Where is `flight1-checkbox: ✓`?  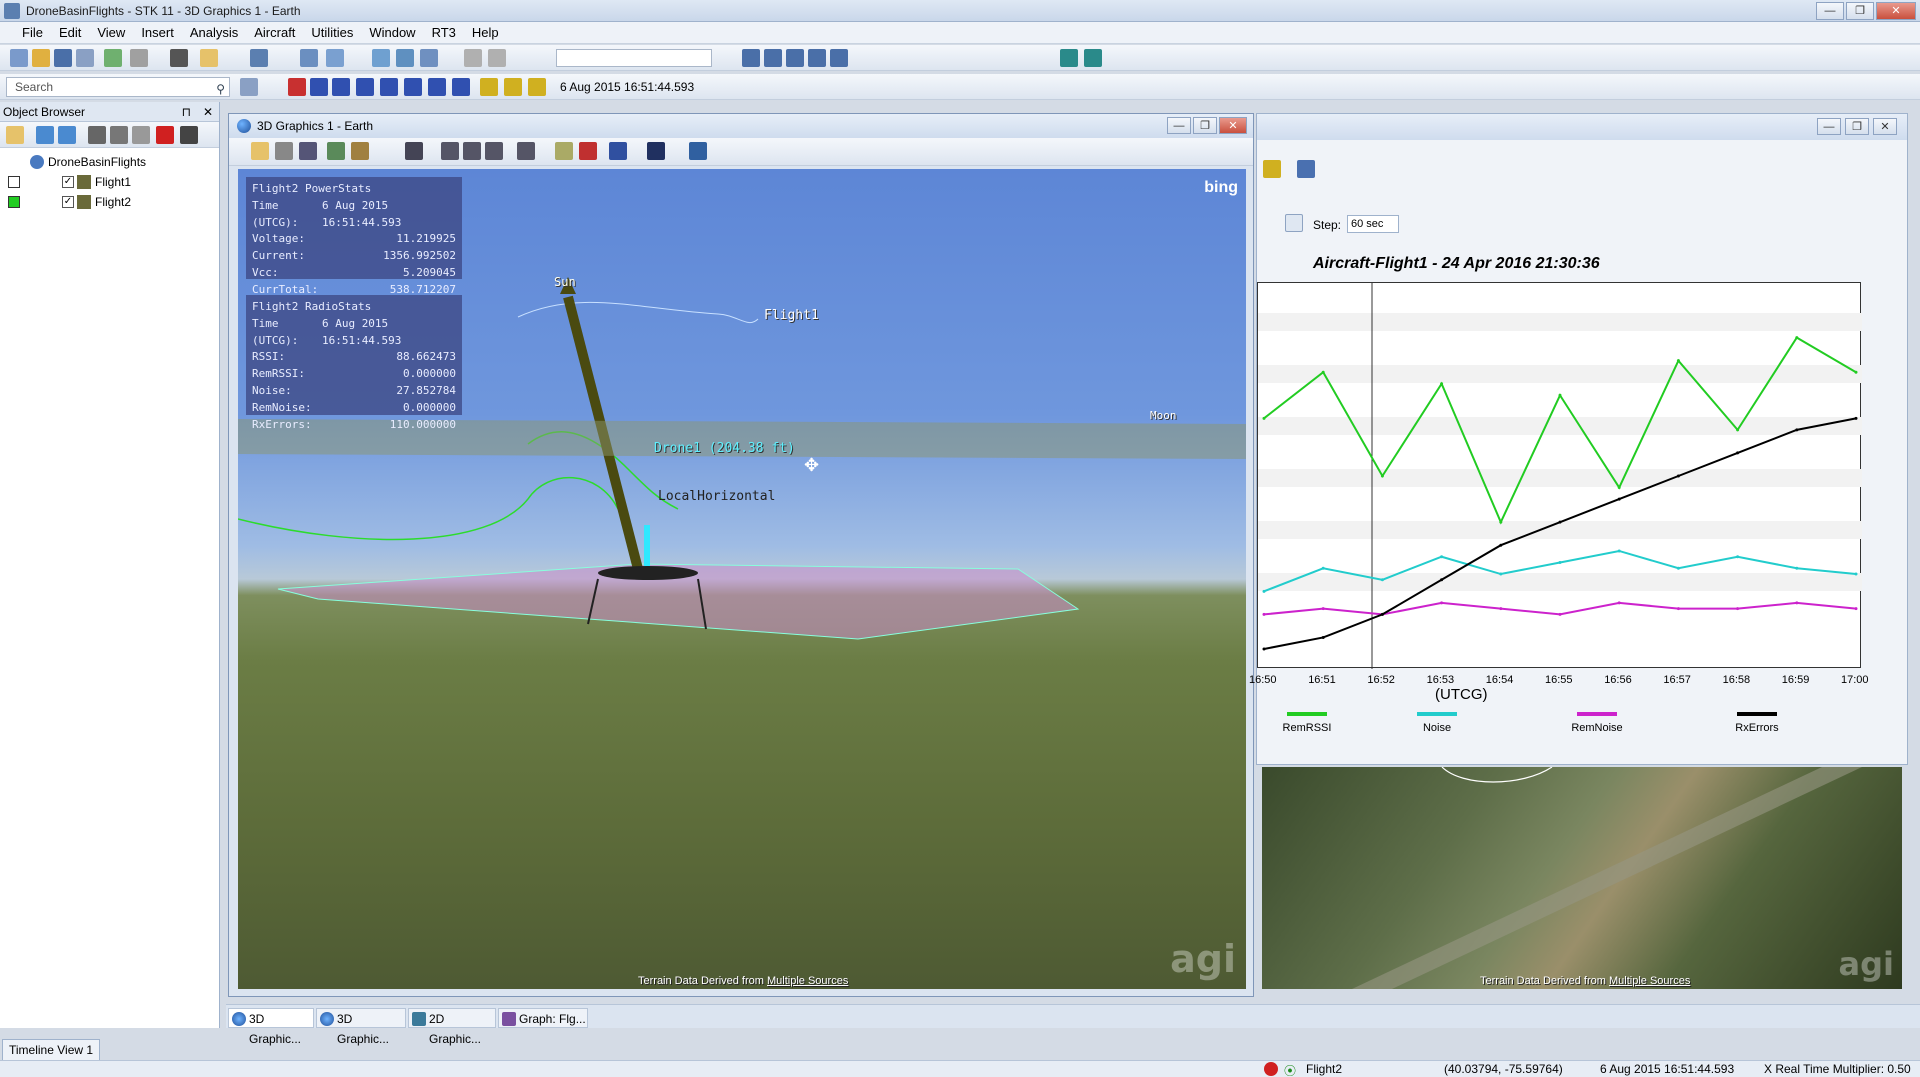 flight1-checkbox: ✓ is located at coordinates (68, 182).